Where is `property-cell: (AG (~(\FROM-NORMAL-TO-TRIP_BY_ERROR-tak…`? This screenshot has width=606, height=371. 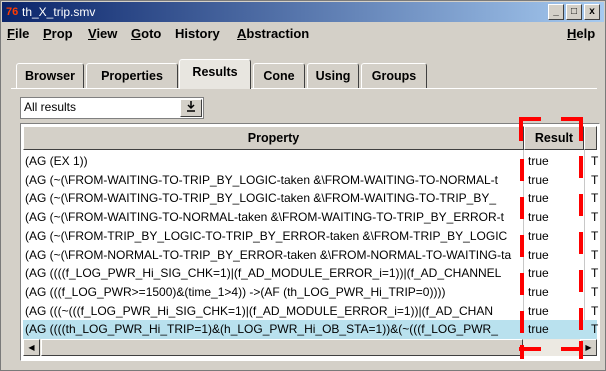 property-cell: (AG (~(\FROM-NORMAL-TO-TRIP_BY_ERROR-tak… is located at coordinates (268, 254).